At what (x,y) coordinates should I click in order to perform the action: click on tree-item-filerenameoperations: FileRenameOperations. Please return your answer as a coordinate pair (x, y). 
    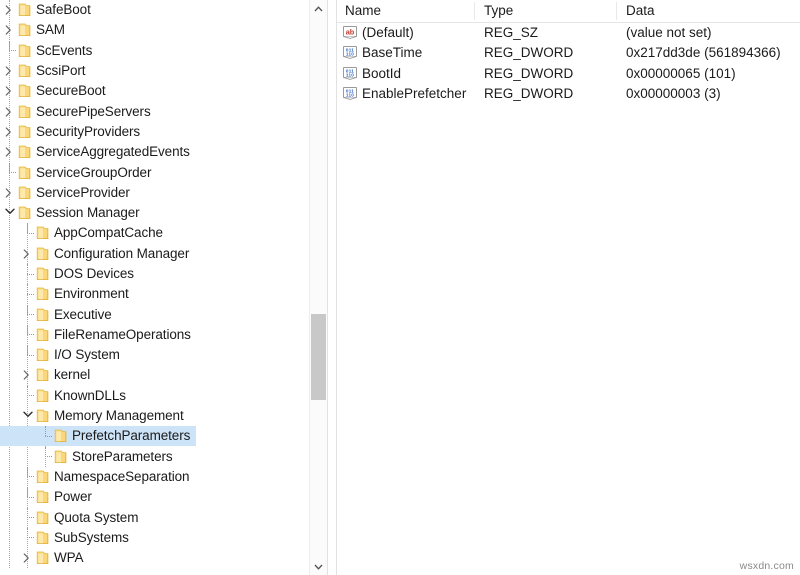
    Looking at the image, I should click on (163, 334).